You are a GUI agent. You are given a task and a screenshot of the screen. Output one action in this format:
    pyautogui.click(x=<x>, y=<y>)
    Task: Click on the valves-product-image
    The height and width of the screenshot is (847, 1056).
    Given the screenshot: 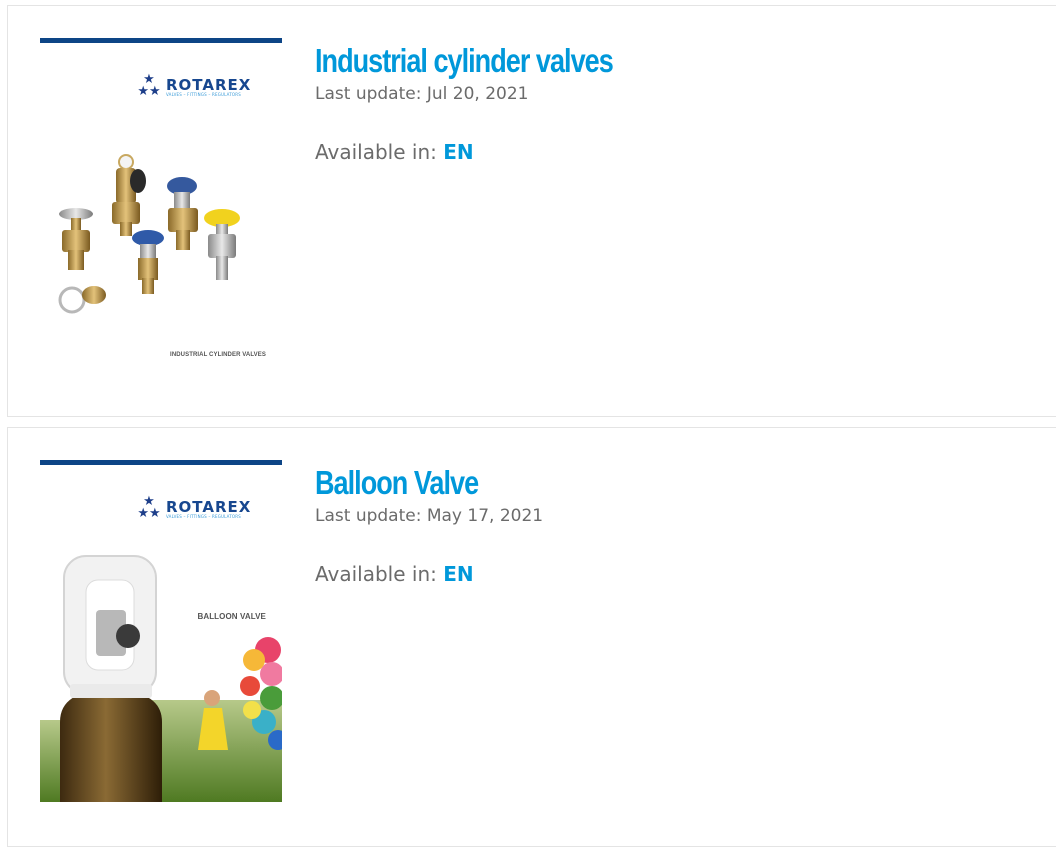 What is the action you would take?
    pyautogui.click(x=149, y=234)
    